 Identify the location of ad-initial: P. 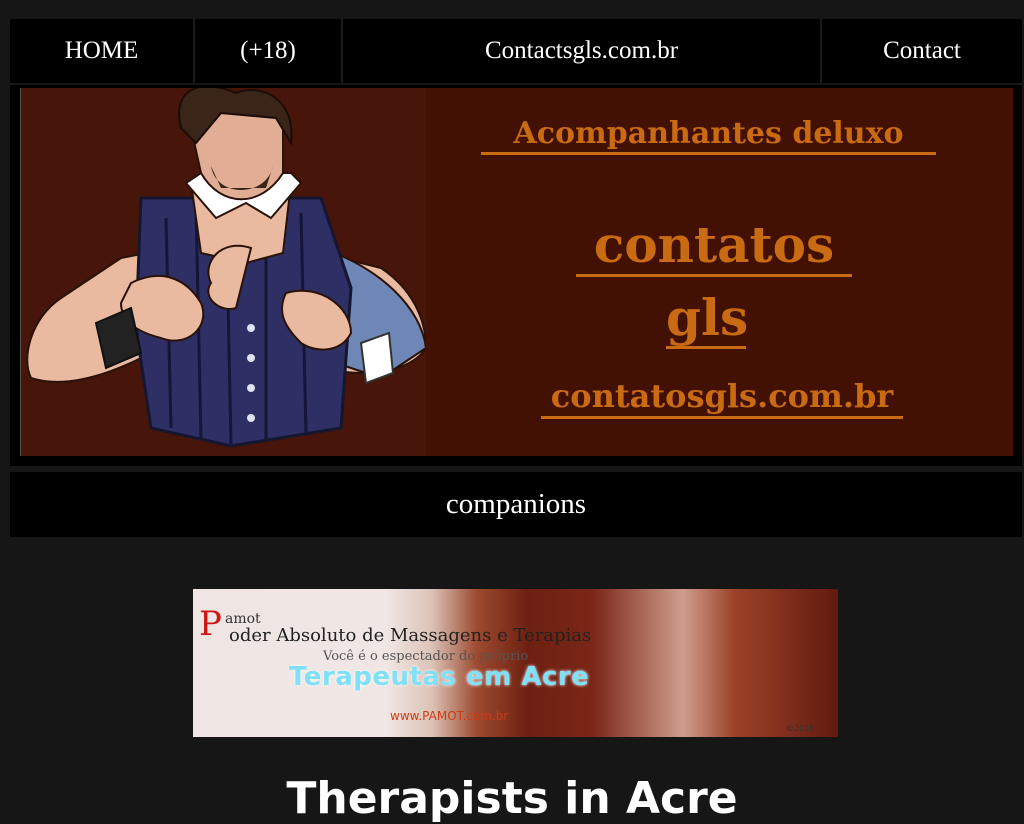
(210, 624).